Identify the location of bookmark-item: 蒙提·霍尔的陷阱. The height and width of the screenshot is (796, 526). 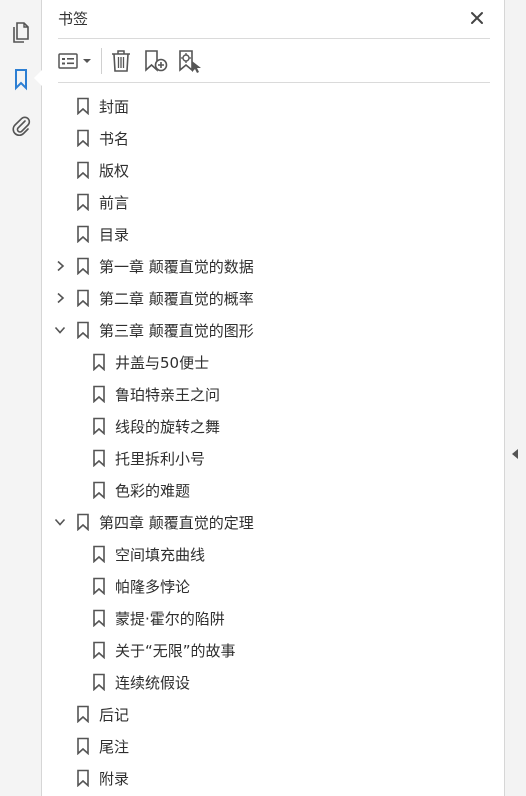
(273, 618).